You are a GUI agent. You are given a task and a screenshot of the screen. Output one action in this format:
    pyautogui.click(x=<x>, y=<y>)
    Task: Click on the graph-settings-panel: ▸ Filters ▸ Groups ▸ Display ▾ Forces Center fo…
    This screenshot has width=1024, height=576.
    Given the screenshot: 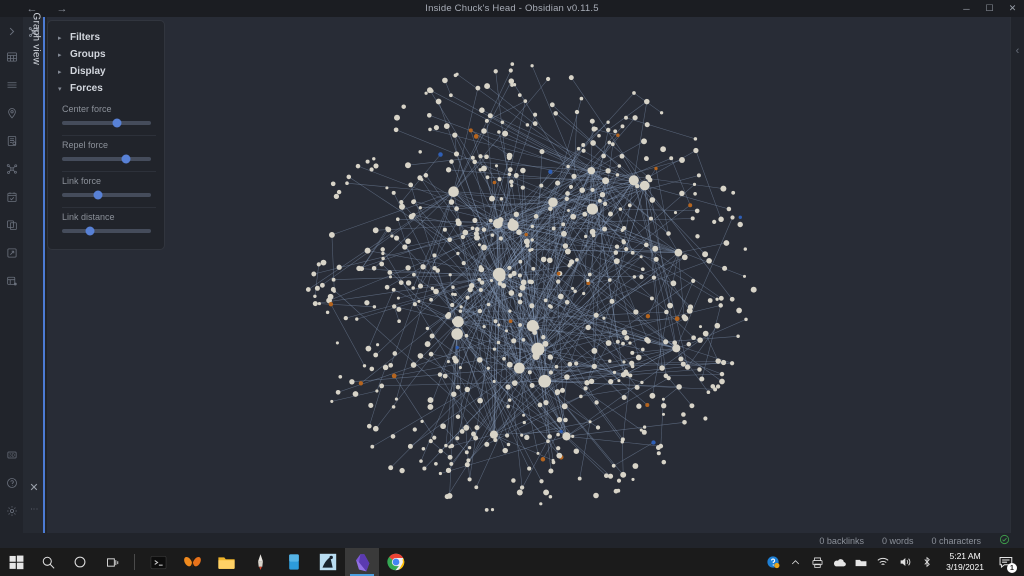 What is the action you would take?
    pyautogui.click(x=106, y=135)
    